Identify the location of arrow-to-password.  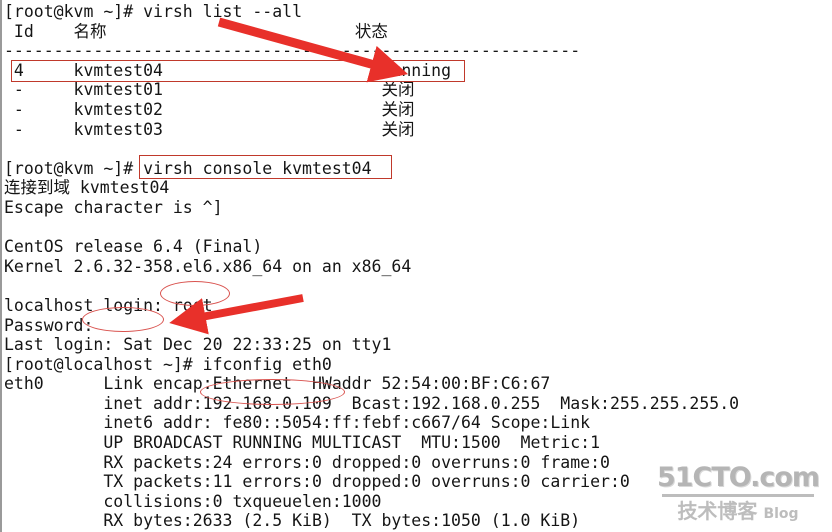
(236, 314).